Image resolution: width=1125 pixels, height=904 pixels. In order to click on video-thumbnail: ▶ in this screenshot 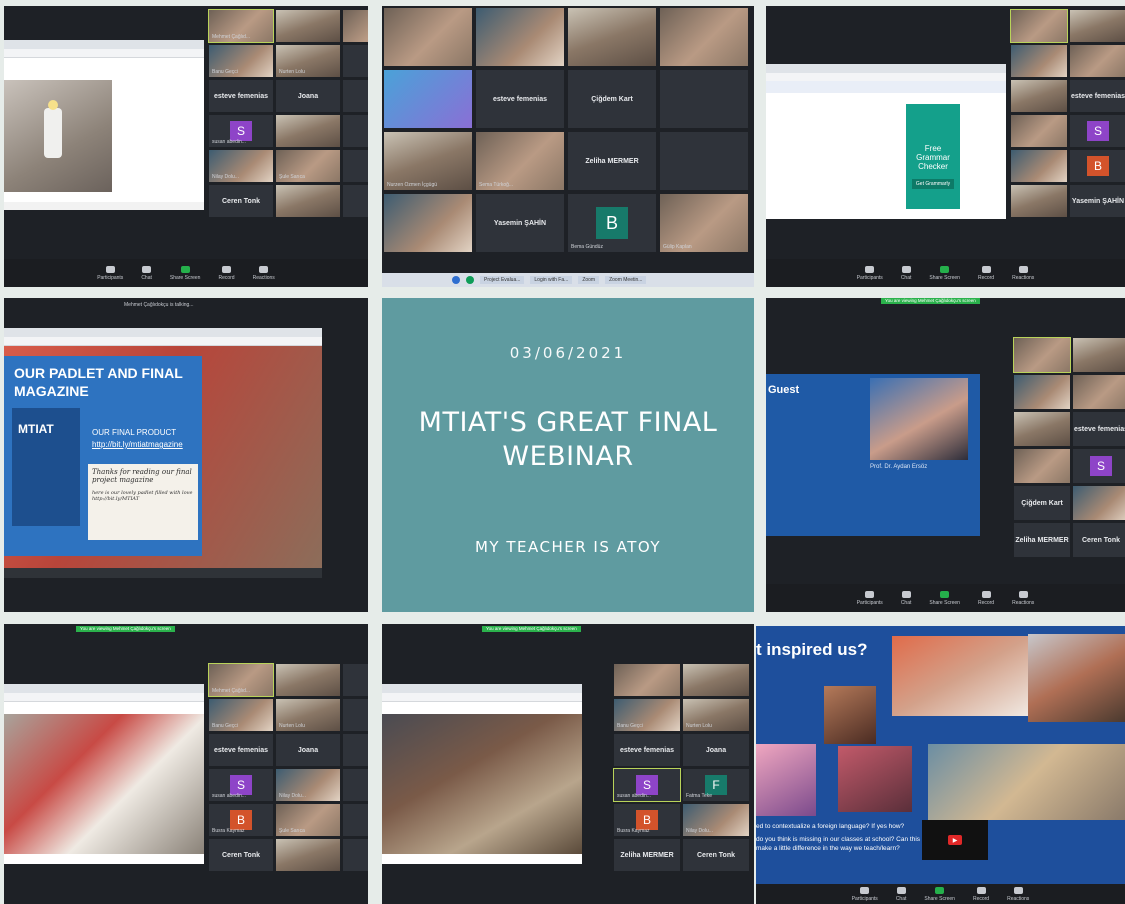, I will do `click(955, 840)`.